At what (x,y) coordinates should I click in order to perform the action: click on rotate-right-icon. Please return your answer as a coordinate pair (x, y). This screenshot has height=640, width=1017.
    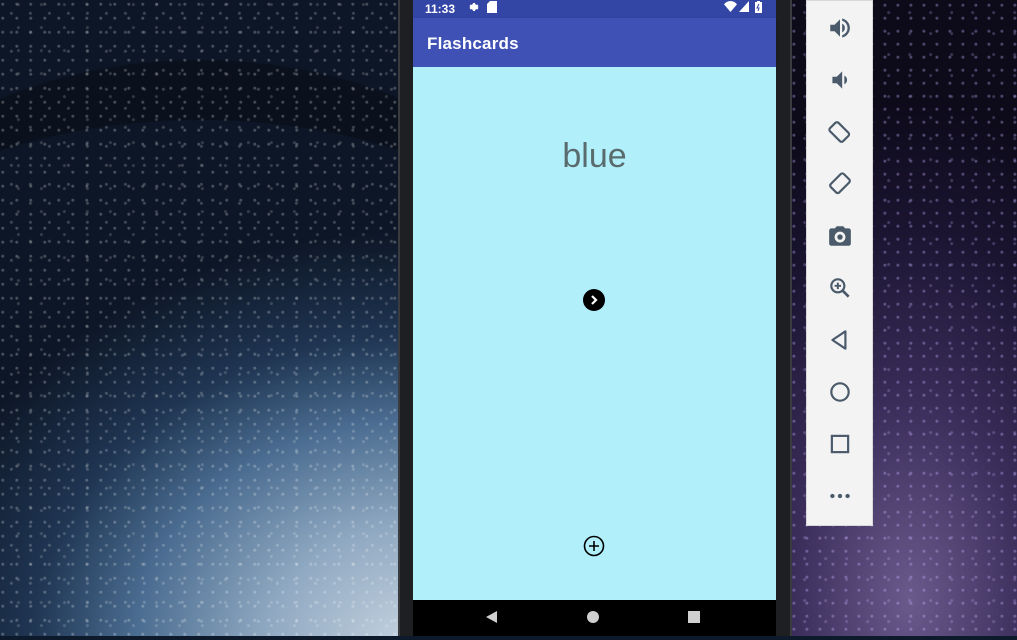
    Looking at the image, I should click on (840, 184).